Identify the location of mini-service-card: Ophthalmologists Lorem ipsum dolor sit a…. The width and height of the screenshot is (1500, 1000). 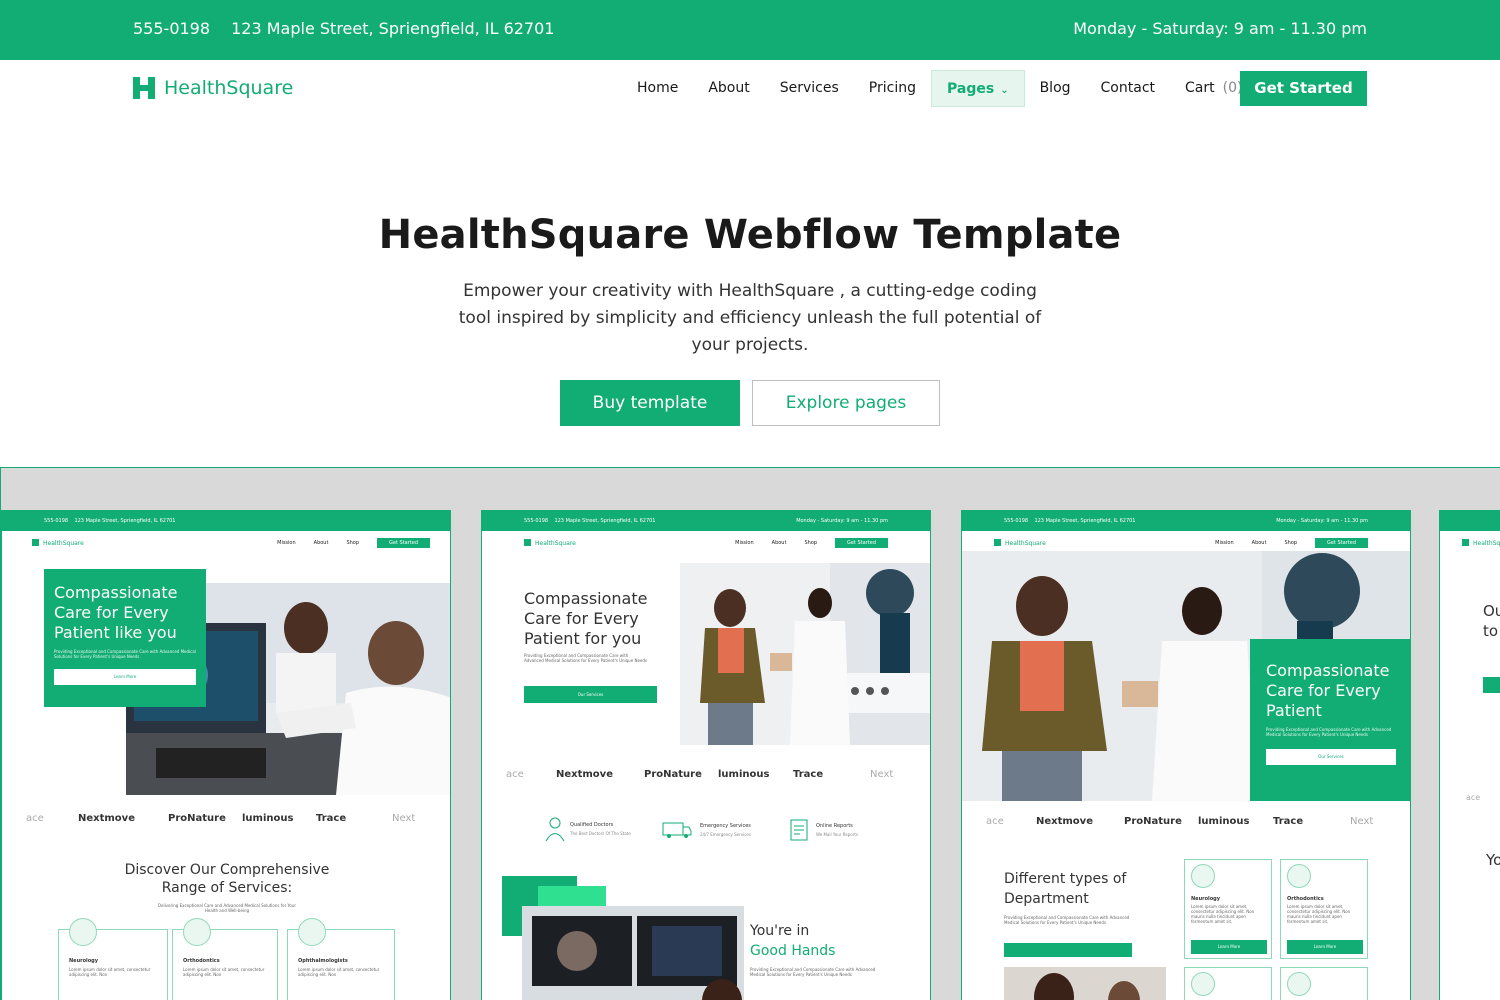
(341, 959).